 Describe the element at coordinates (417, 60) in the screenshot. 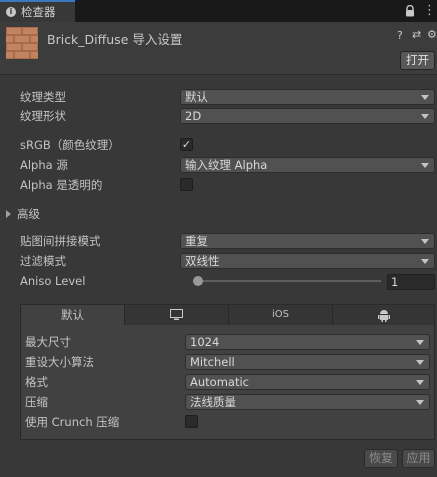

I see `open-button: 打开` at that location.